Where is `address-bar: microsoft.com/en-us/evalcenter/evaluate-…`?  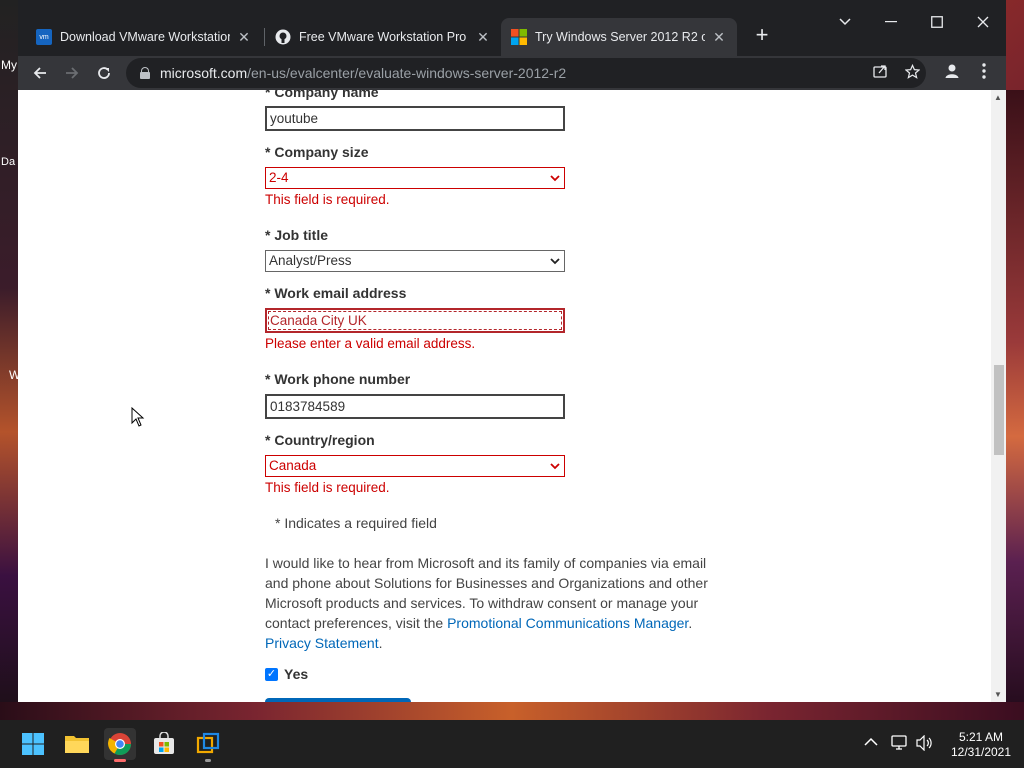 address-bar: microsoft.com/en-us/evalcenter/evaluate-… is located at coordinates (526, 73).